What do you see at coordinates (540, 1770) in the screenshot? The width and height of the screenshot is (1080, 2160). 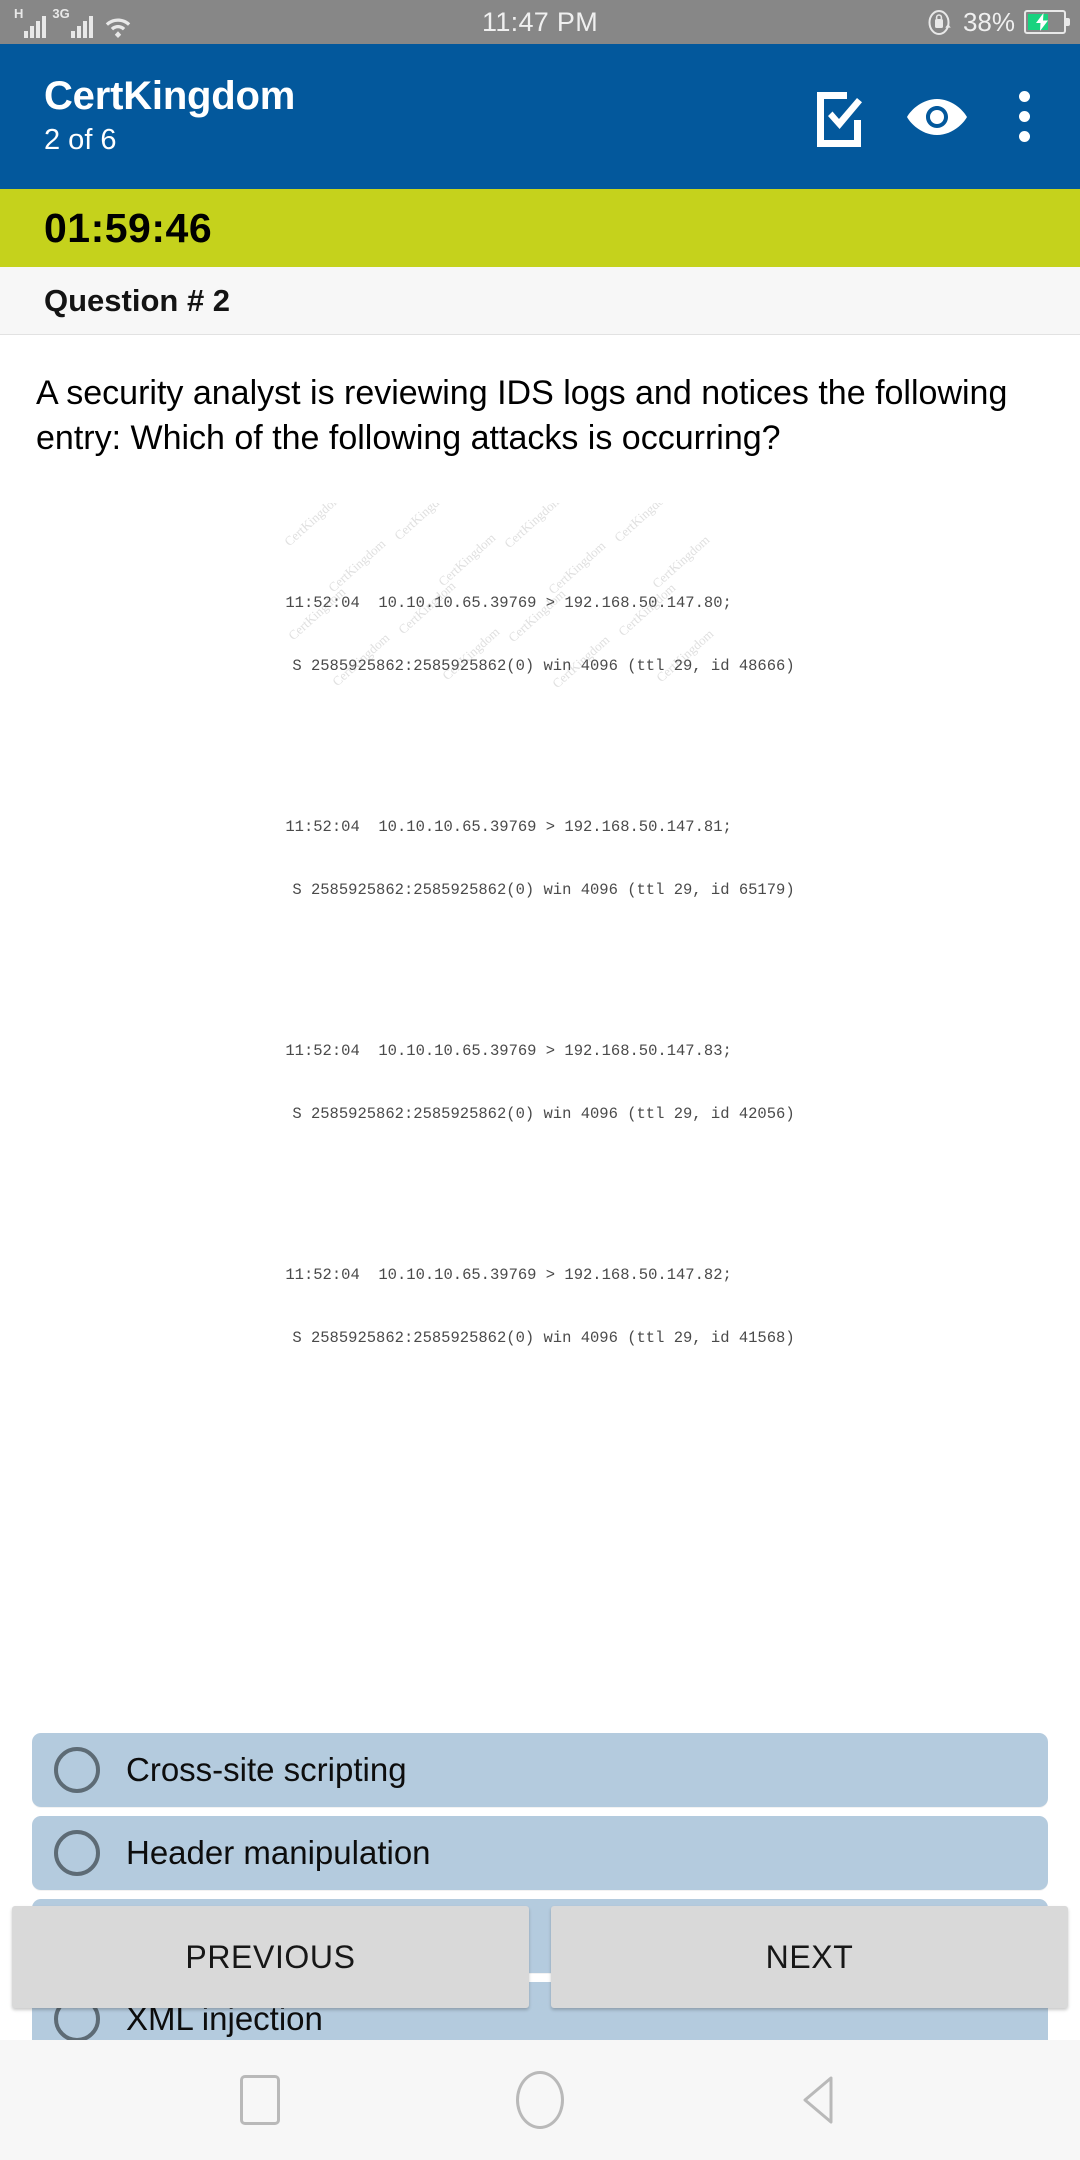 I see `answer-option-row: Cross-site scripting` at bounding box center [540, 1770].